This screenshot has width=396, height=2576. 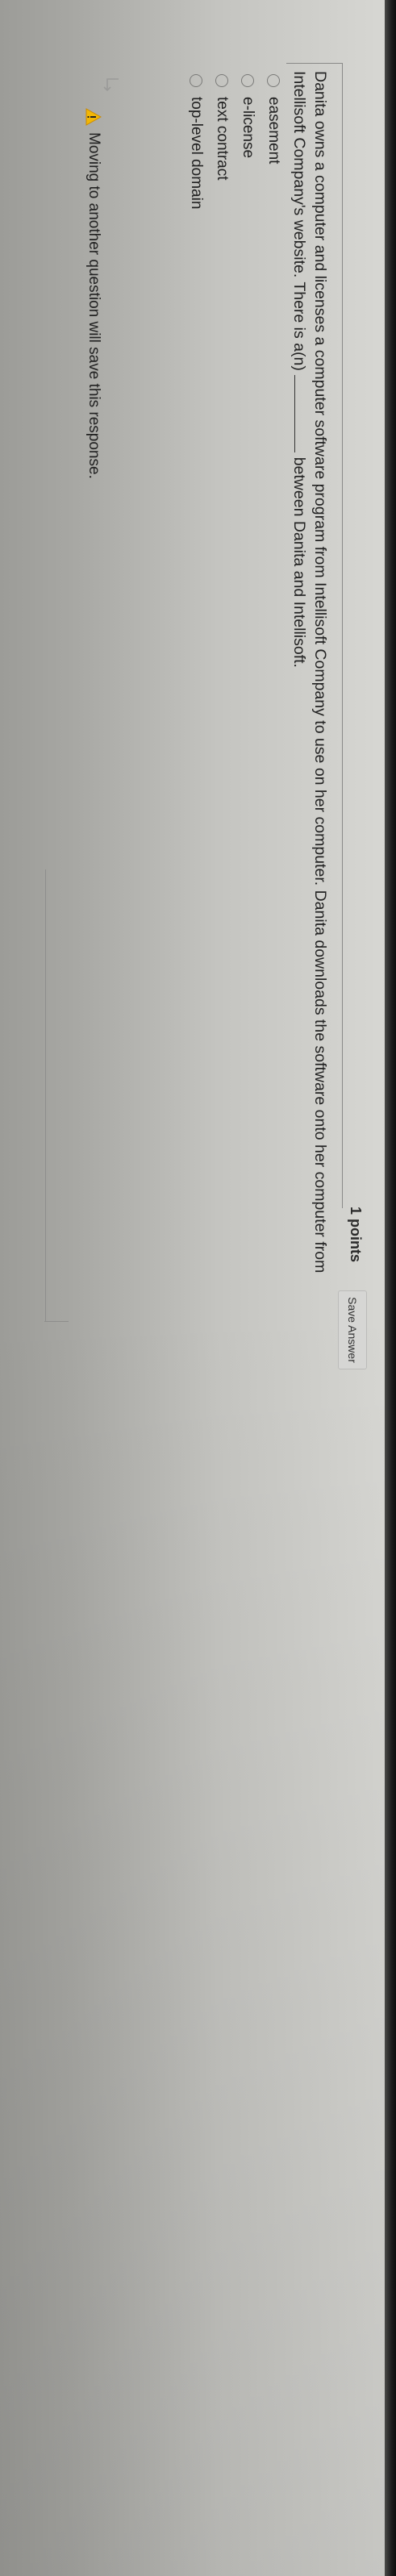 What do you see at coordinates (273, 131) in the screenshot?
I see `option-label: easement` at bounding box center [273, 131].